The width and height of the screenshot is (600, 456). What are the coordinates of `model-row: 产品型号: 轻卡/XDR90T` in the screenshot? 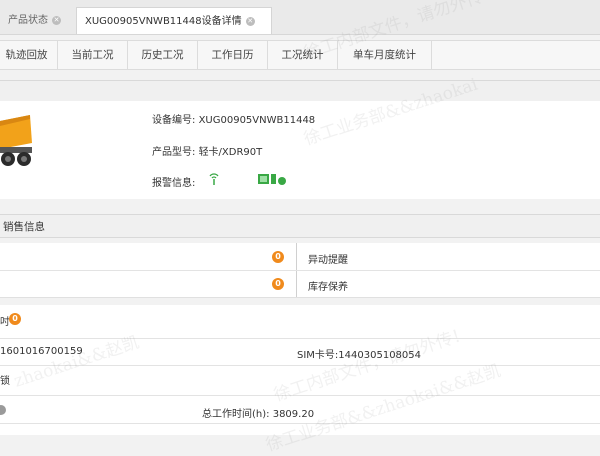 It's located at (207, 150).